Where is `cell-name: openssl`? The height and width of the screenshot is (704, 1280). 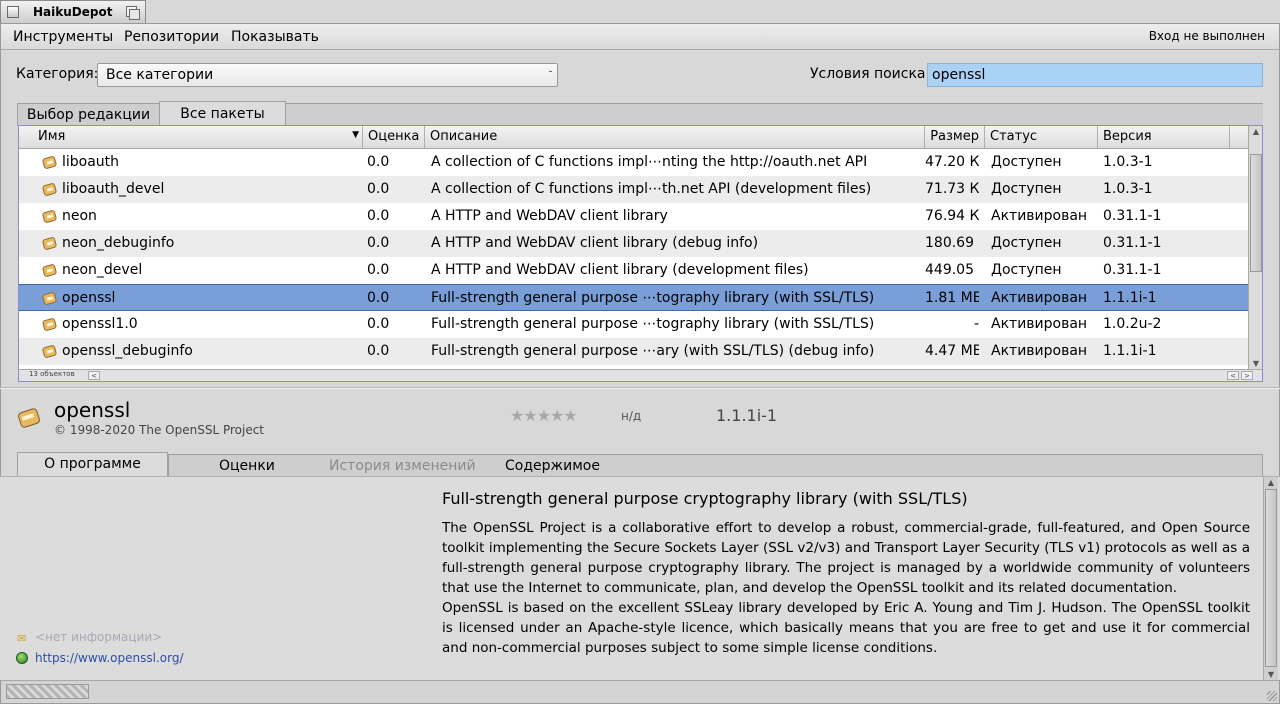 cell-name: openssl is located at coordinates (89, 298).